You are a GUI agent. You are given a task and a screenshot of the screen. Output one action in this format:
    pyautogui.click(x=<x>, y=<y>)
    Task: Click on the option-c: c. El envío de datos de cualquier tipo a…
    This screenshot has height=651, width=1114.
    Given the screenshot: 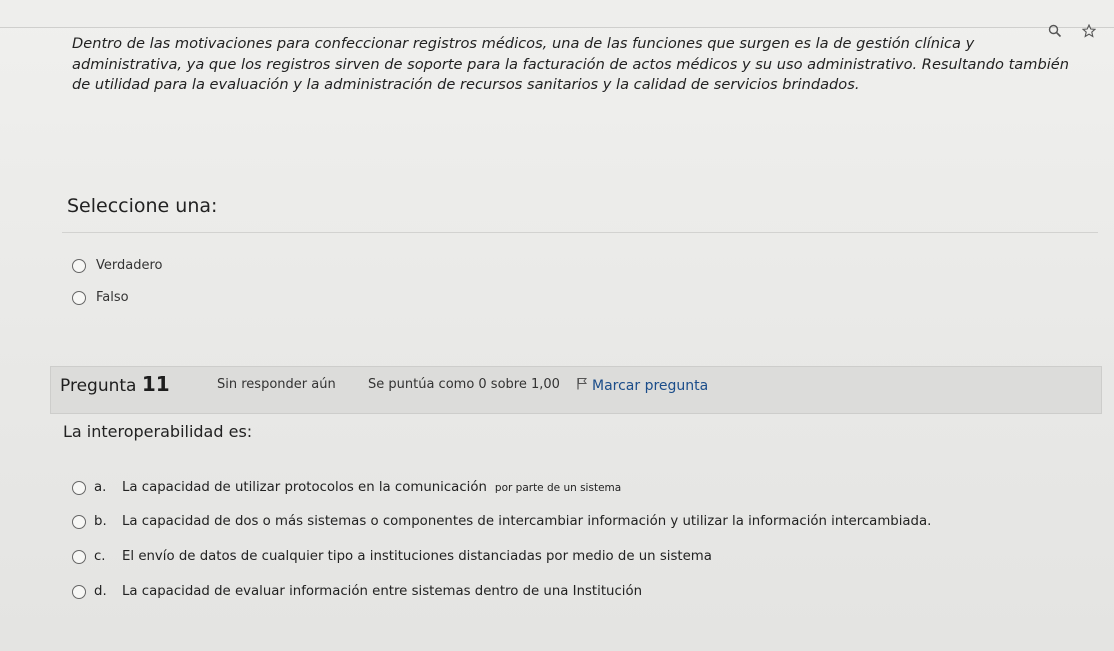 What is the action you would take?
    pyautogui.click(x=392, y=556)
    